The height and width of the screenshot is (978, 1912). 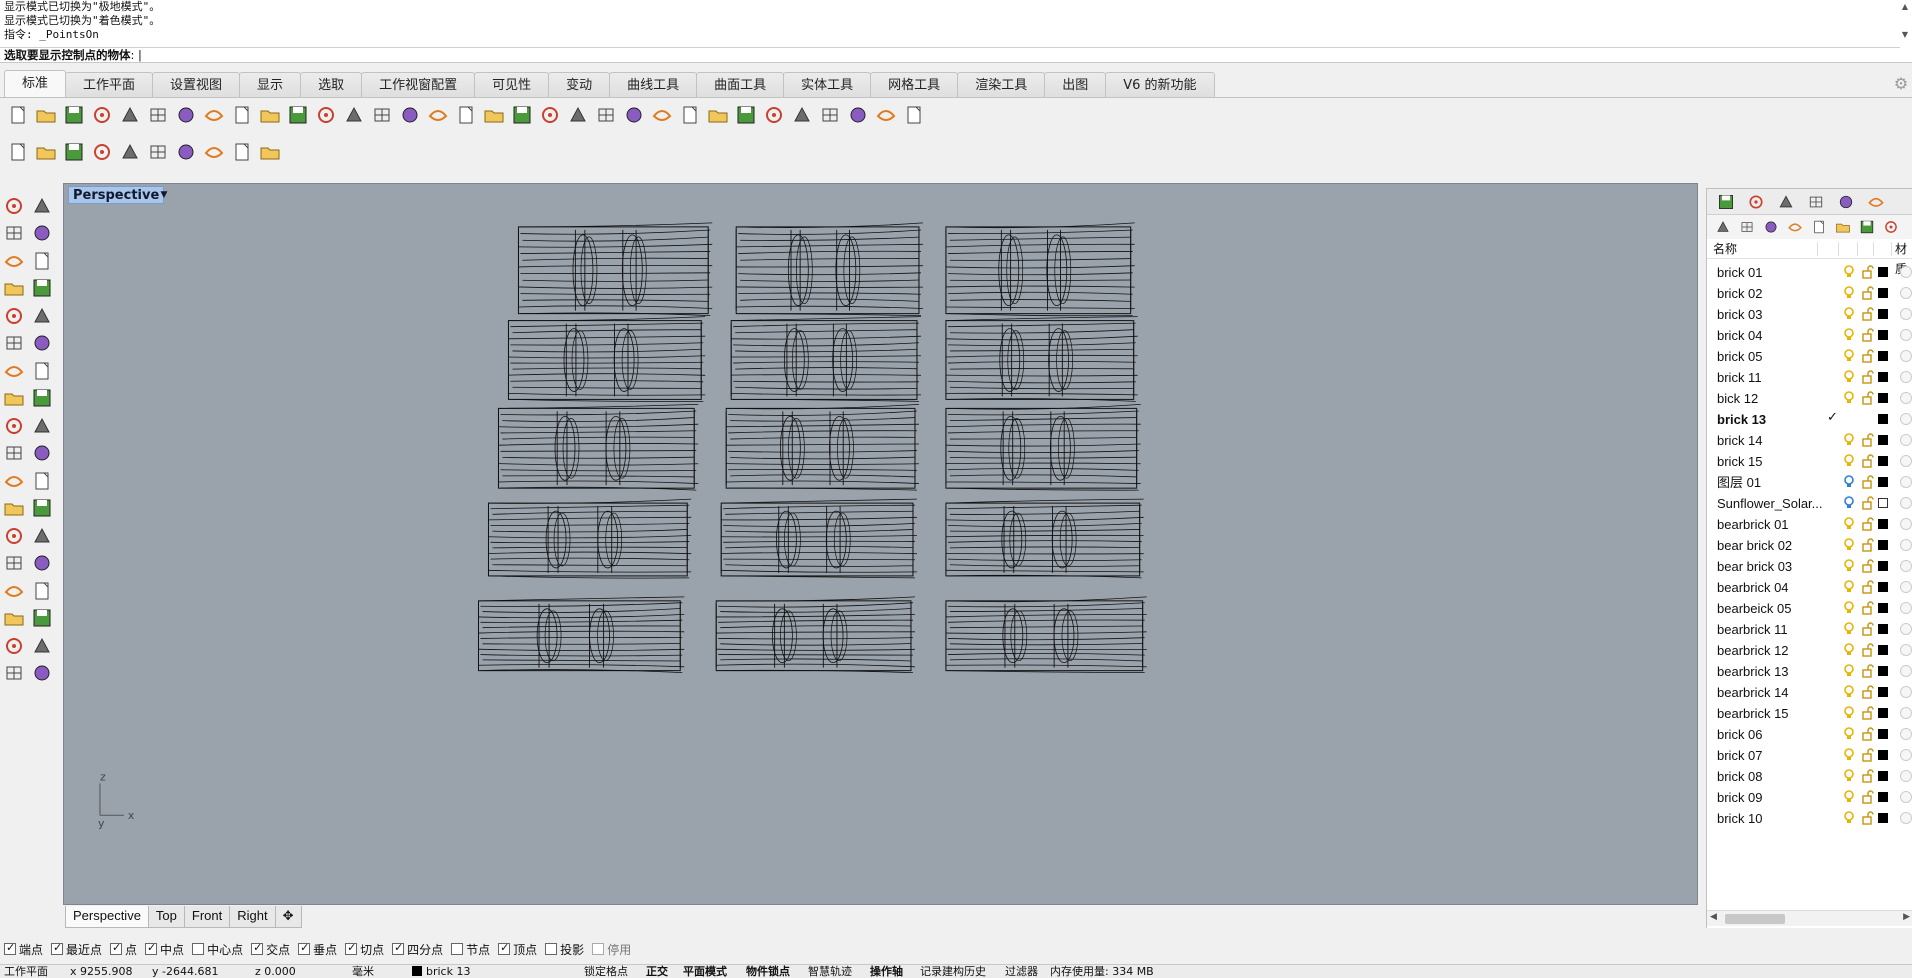 I want to click on layer-row: bearbrick 13, so click(x=1809, y=671).